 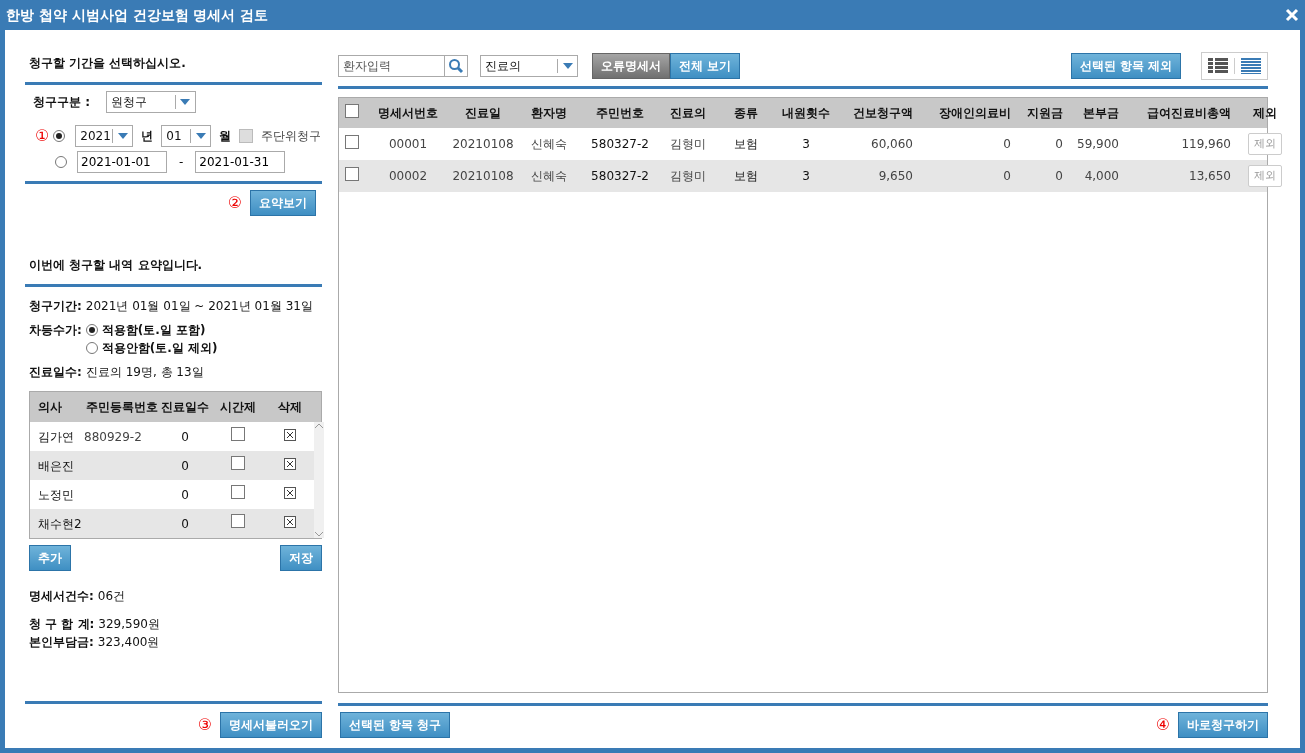 What do you see at coordinates (301, 558) in the screenshot?
I see `save-button: 저장` at bounding box center [301, 558].